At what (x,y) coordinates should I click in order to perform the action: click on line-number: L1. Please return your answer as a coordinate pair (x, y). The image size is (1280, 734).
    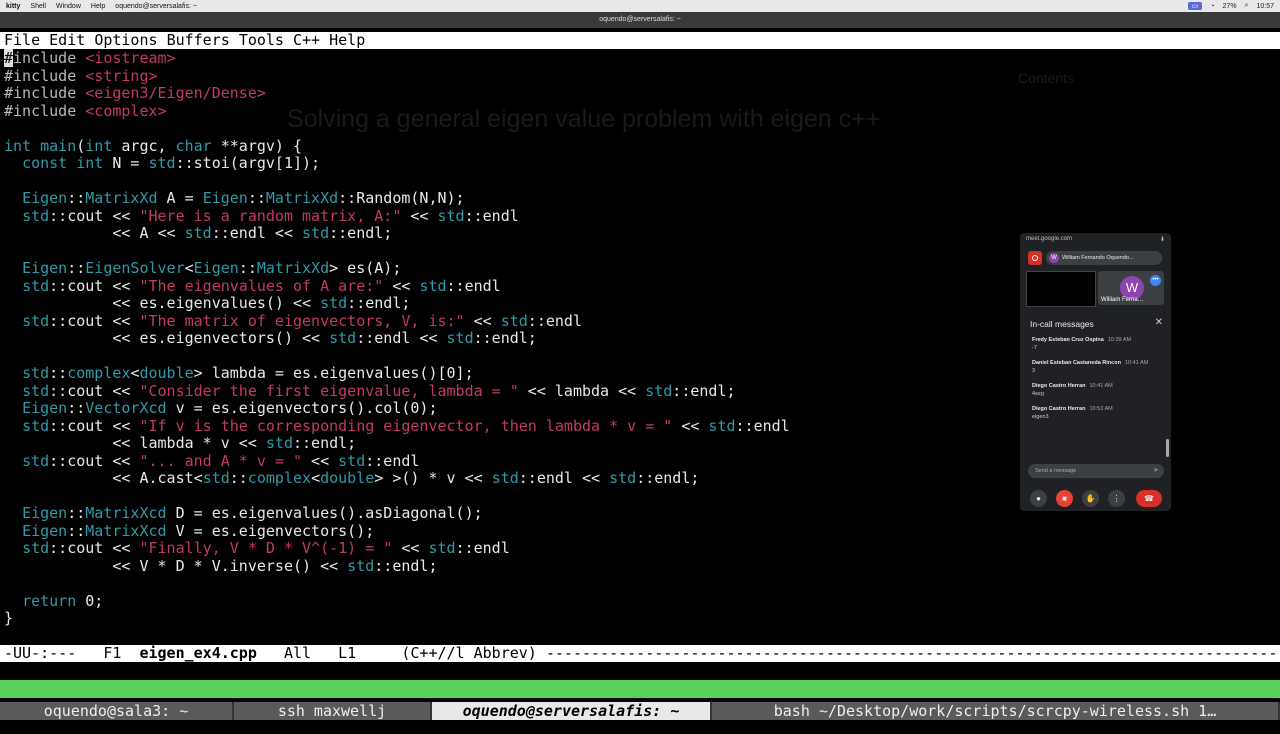
    Looking at the image, I should click on (347, 653).